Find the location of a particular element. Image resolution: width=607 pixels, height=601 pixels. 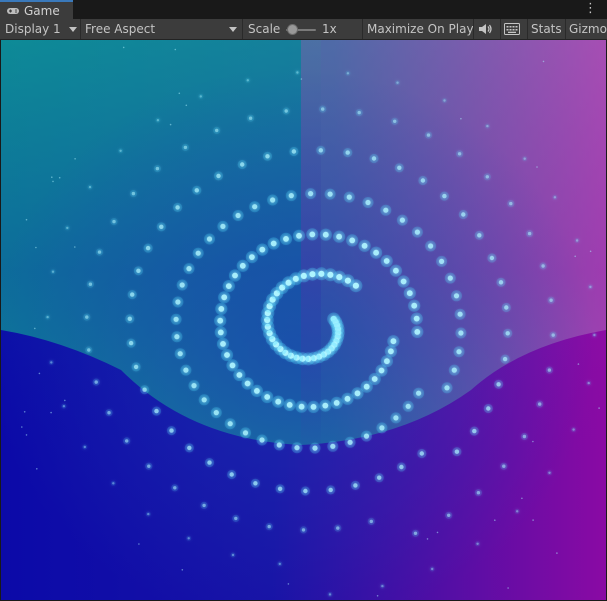

stats-toggle: Stats is located at coordinates (547, 29).